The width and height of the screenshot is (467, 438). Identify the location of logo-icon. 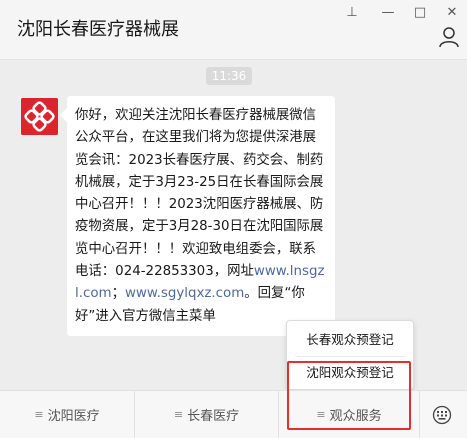
(39, 116).